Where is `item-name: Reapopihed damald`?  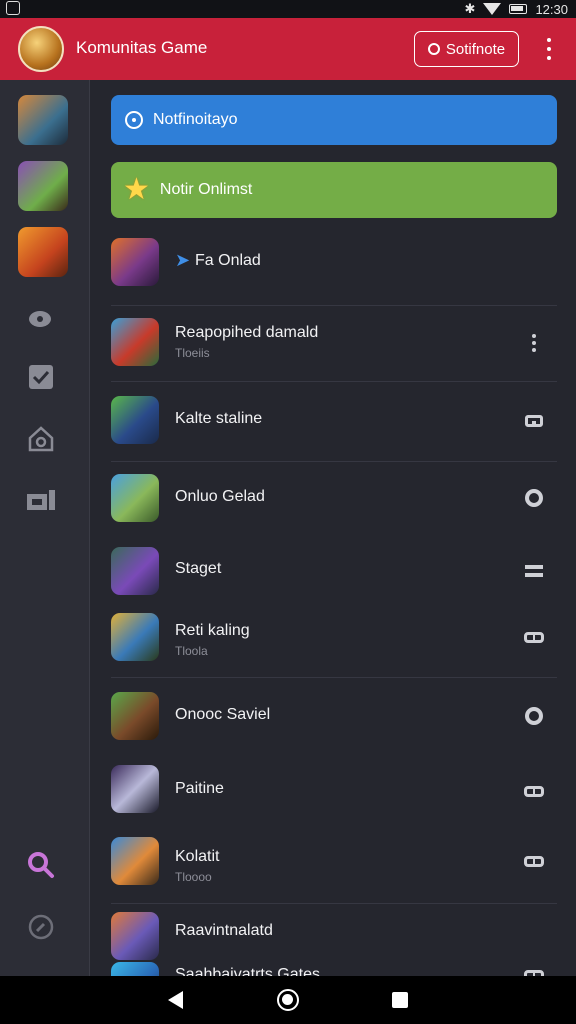
item-name: Reapopihed damald is located at coordinates (247, 332).